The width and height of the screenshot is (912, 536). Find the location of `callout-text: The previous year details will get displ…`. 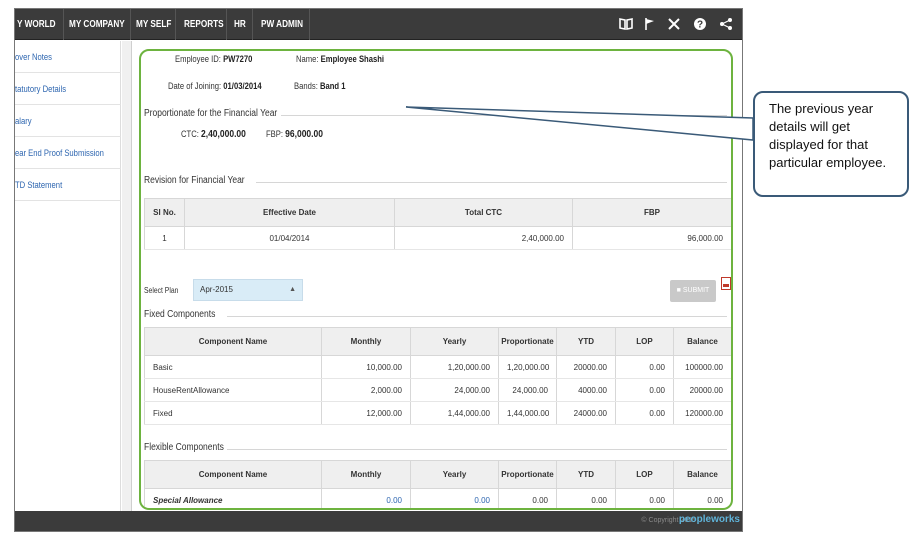

callout-text: The previous year details will get displ… is located at coordinates (828, 135).